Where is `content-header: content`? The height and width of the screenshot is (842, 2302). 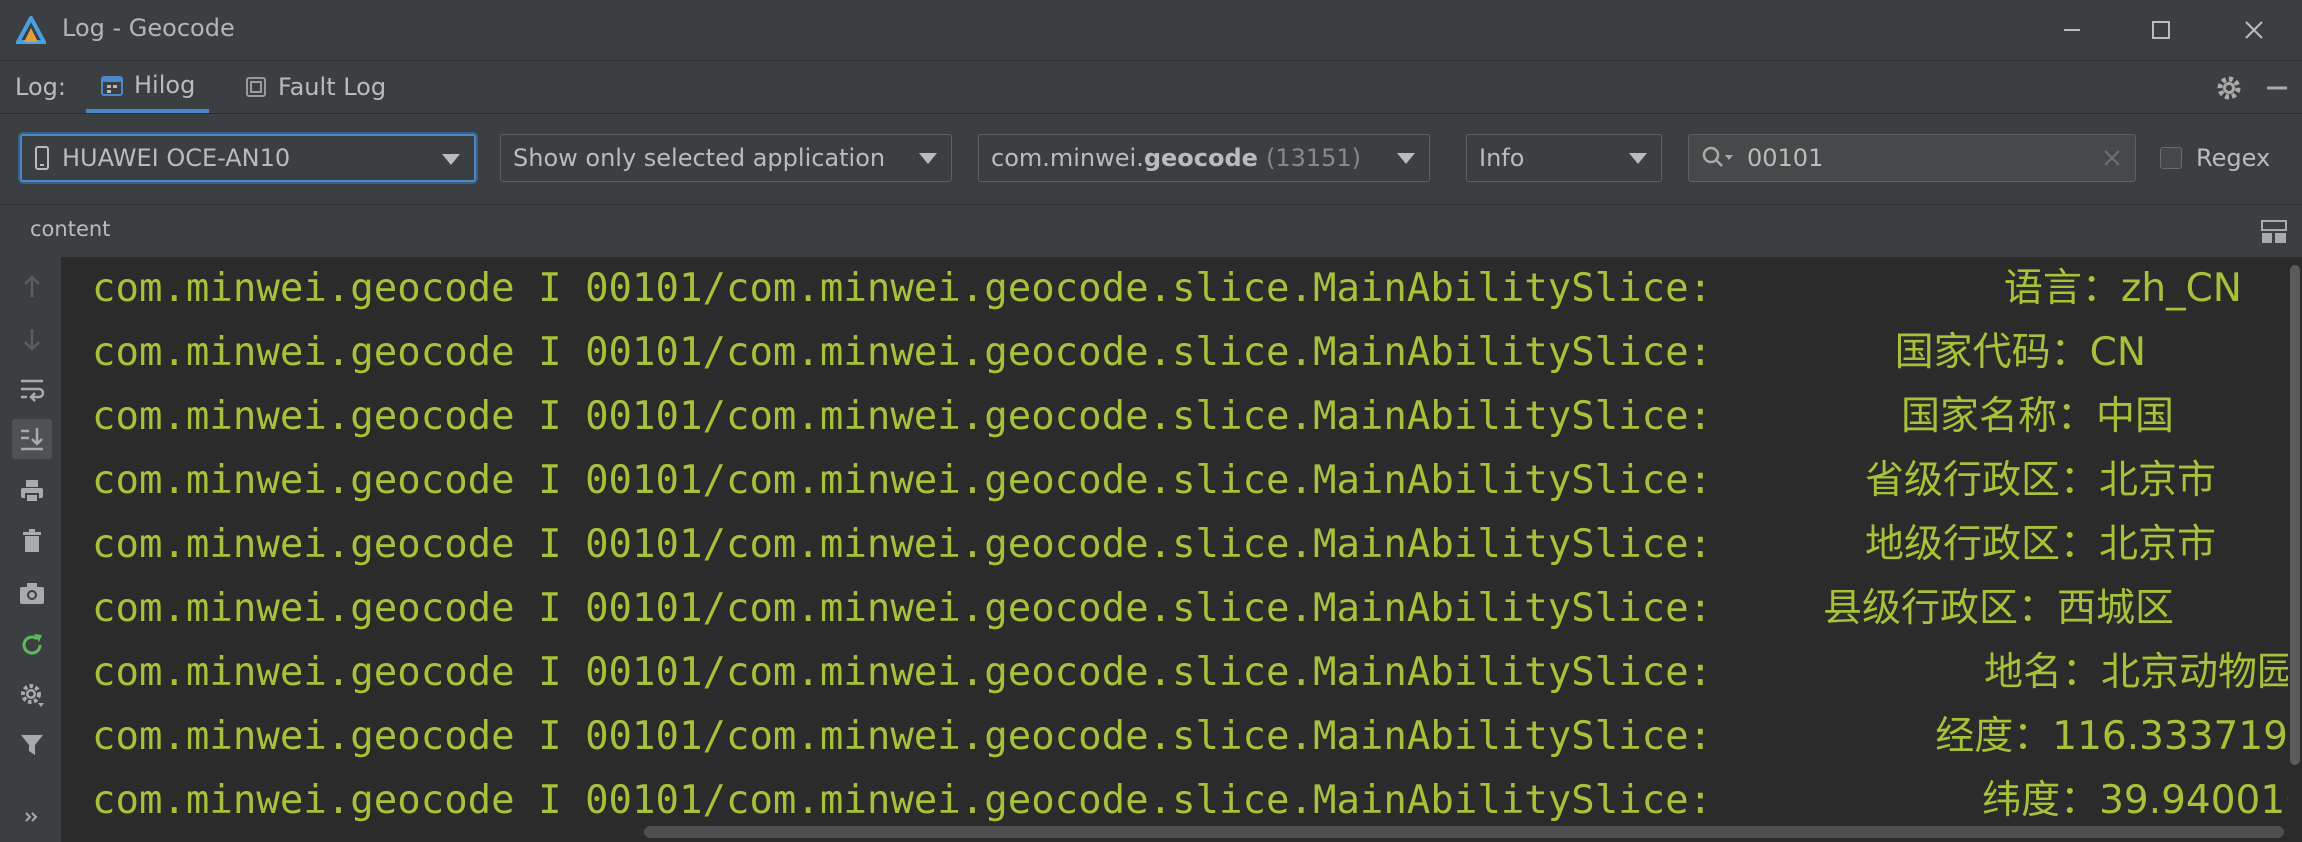
content-header: content is located at coordinates (1151, 230).